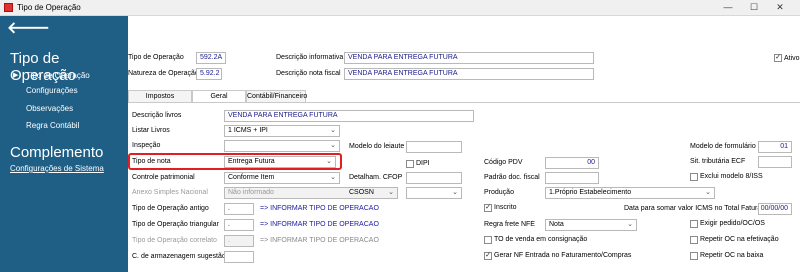  What do you see at coordinates (28, 29) in the screenshot?
I see `back-arrow-icon: 🡐` at bounding box center [28, 29].